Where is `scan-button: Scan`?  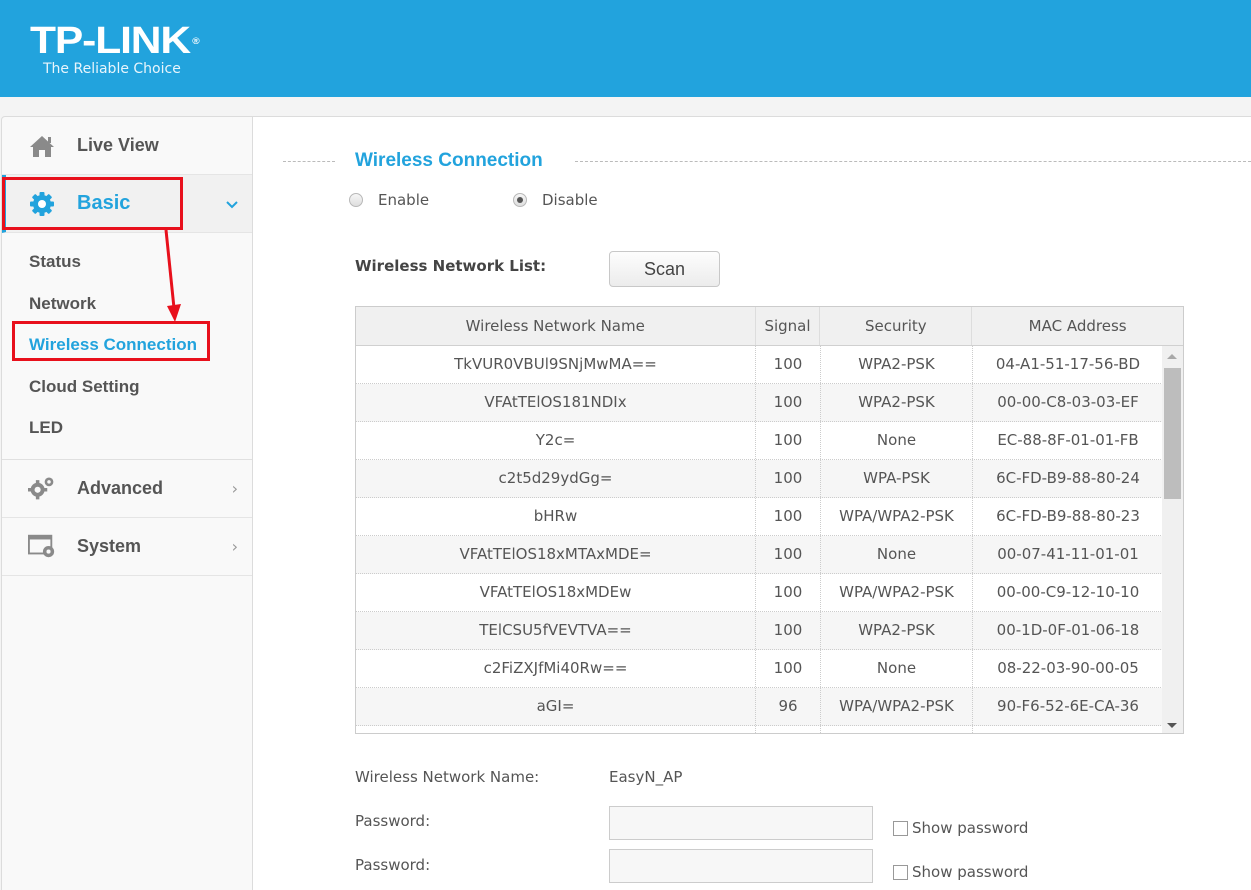 scan-button: Scan is located at coordinates (664, 269).